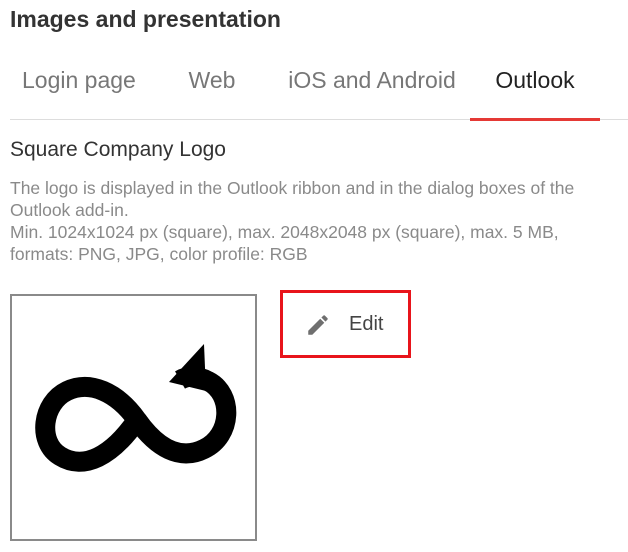  What do you see at coordinates (118, 149) in the screenshot?
I see `field-title: Square Company Logo` at bounding box center [118, 149].